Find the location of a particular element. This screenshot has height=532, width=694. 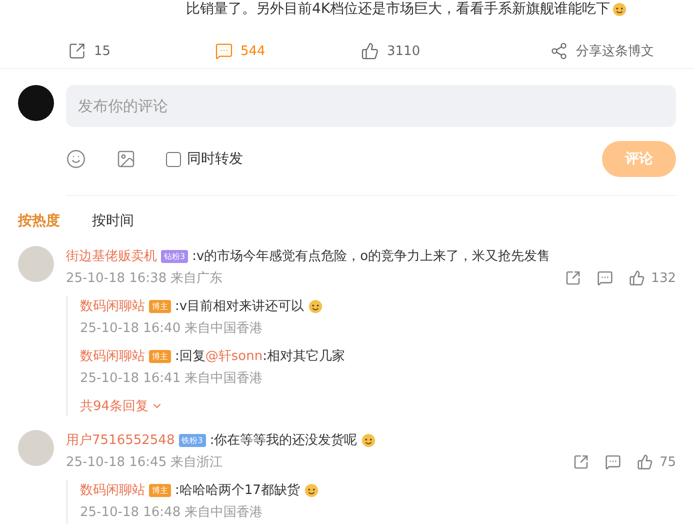

image-icon is located at coordinates (126, 159).